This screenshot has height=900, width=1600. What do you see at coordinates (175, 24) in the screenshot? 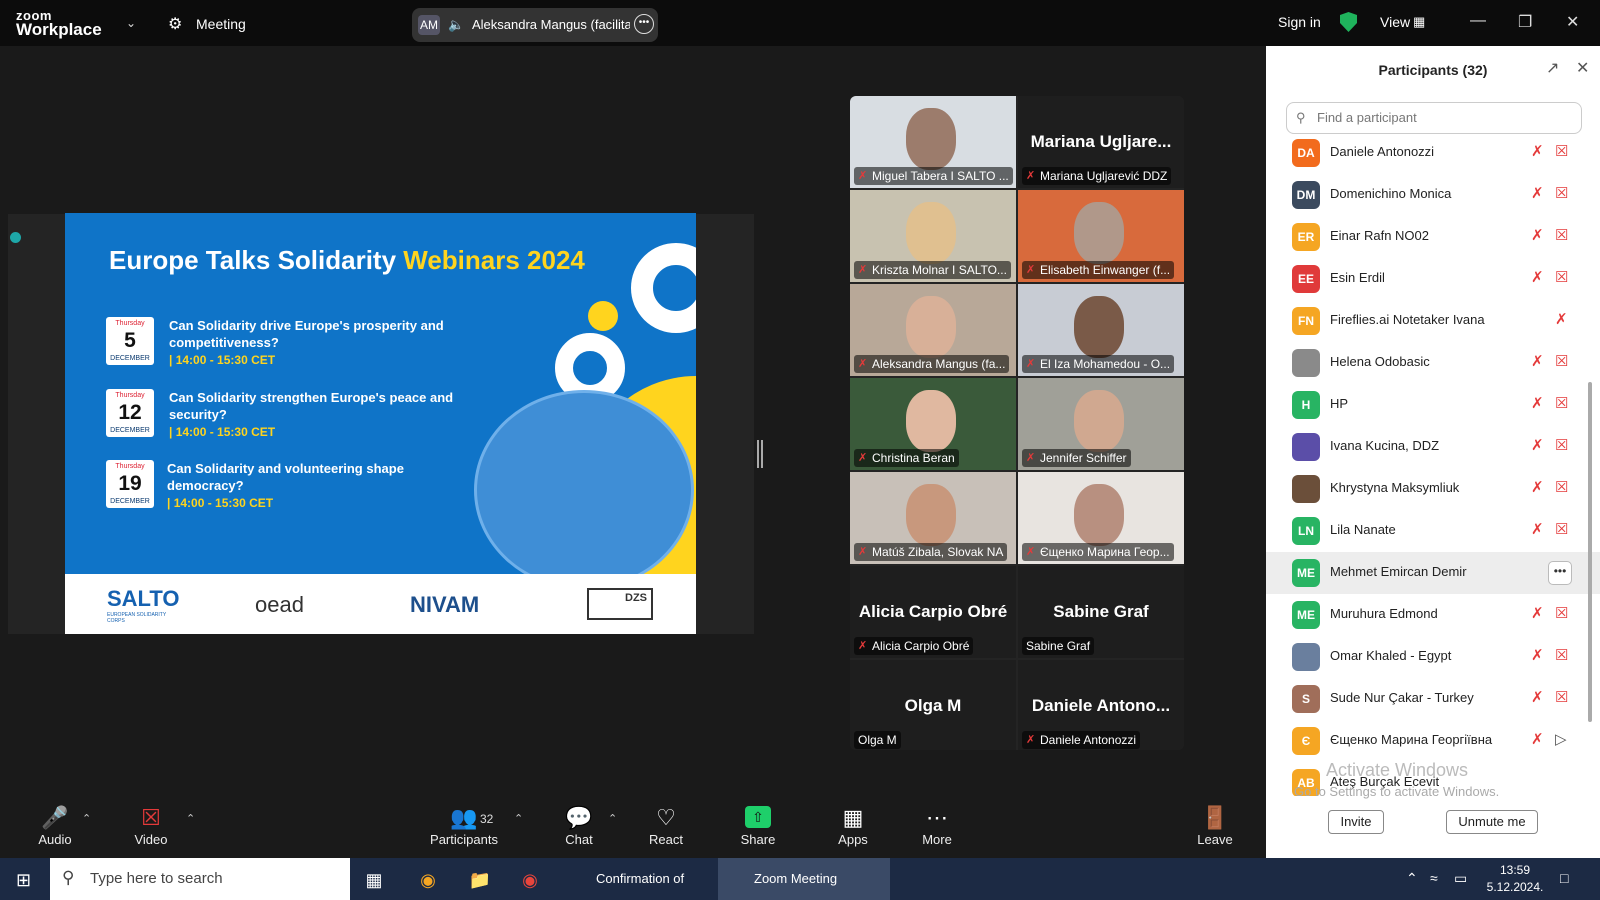
I see `meeting-group-icon: ⚙` at bounding box center [175, 24].